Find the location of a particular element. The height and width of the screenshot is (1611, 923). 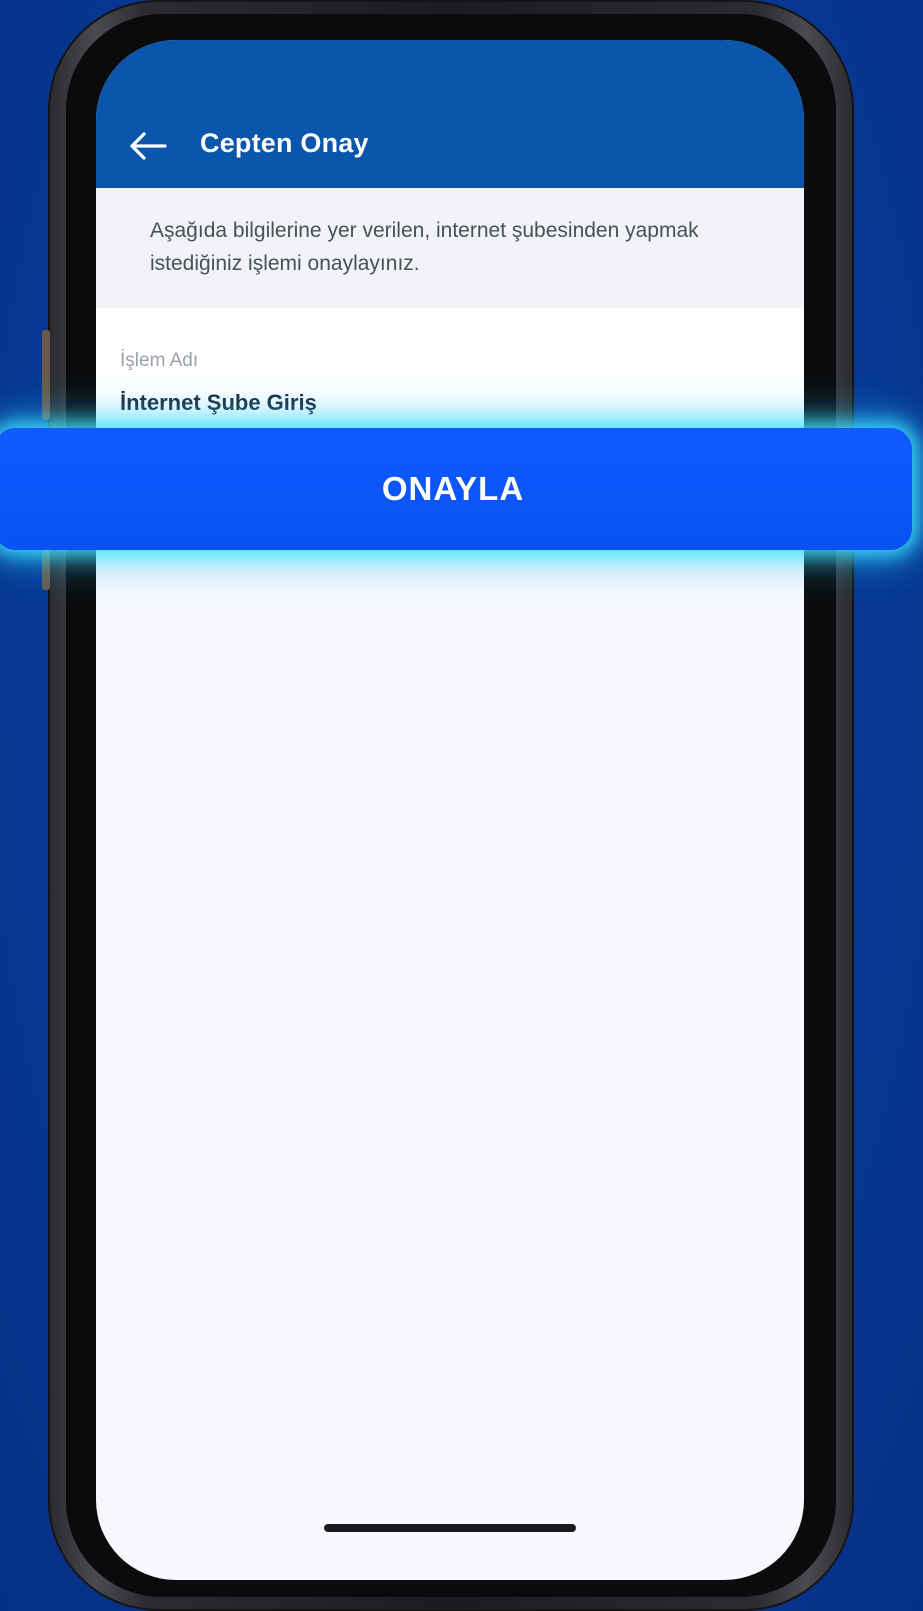

back-button is located at coordinates (148, 146).